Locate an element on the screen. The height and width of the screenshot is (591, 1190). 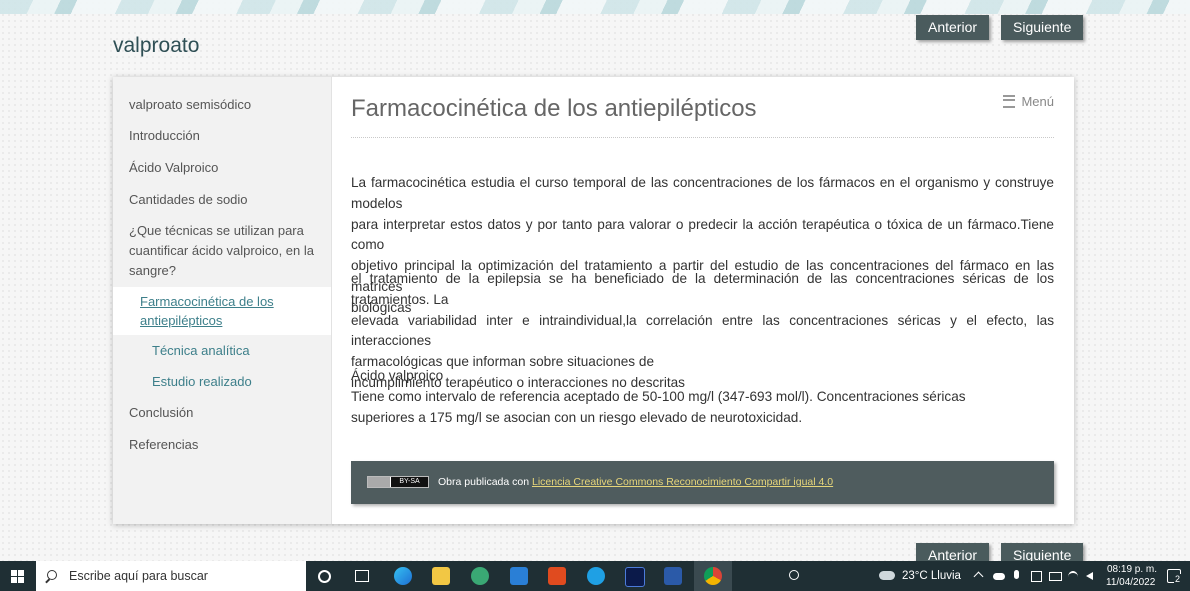
sidebar-item-referencias: Referencias is located at coordinates (163, 445).